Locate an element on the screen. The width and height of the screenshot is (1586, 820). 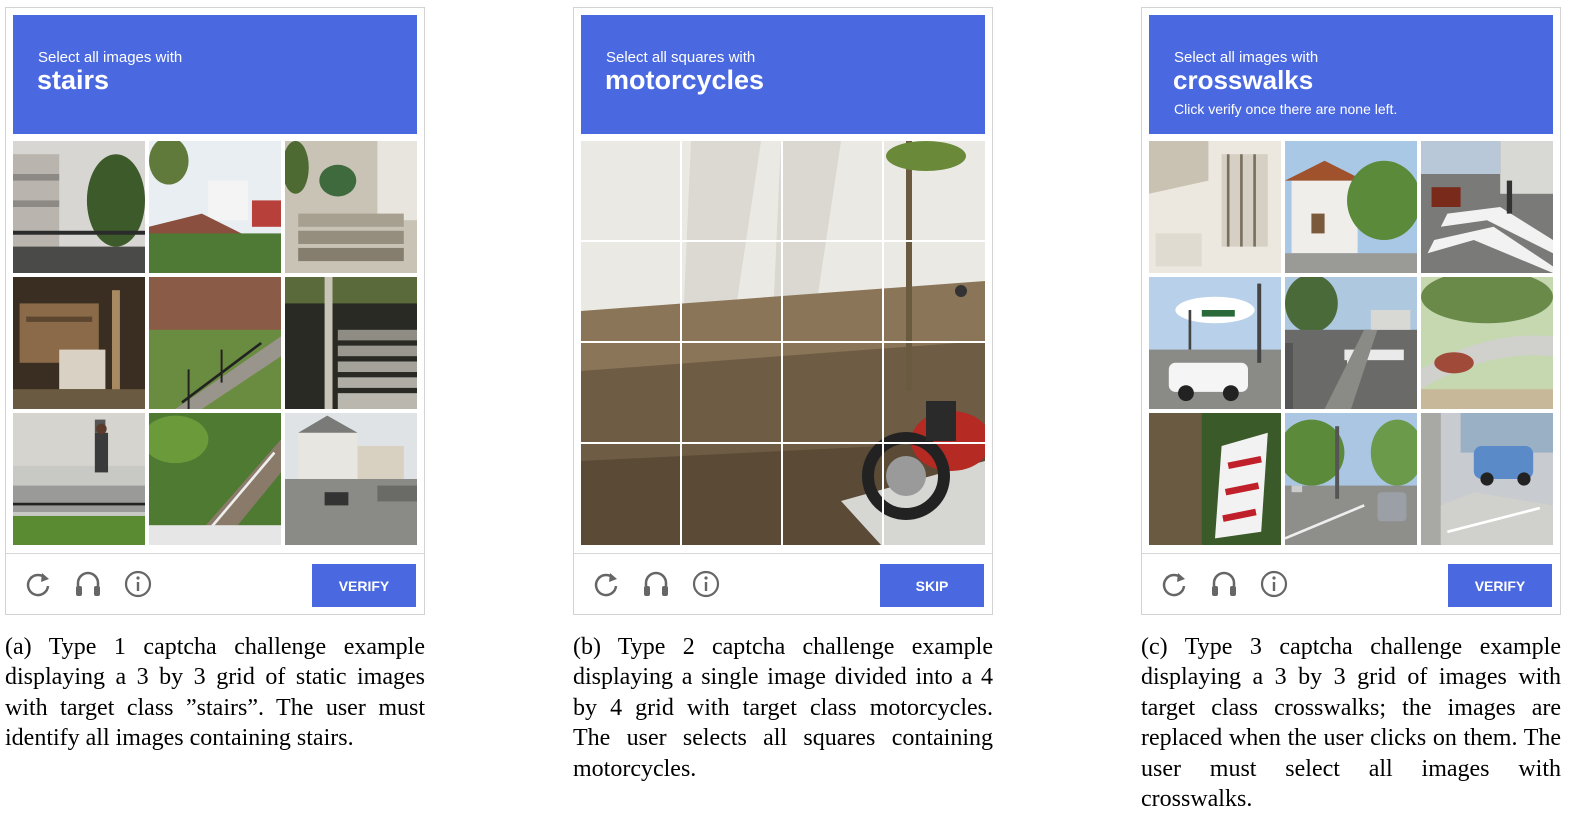
challenge-target: motorcycles is located at coordinates (685, 80).